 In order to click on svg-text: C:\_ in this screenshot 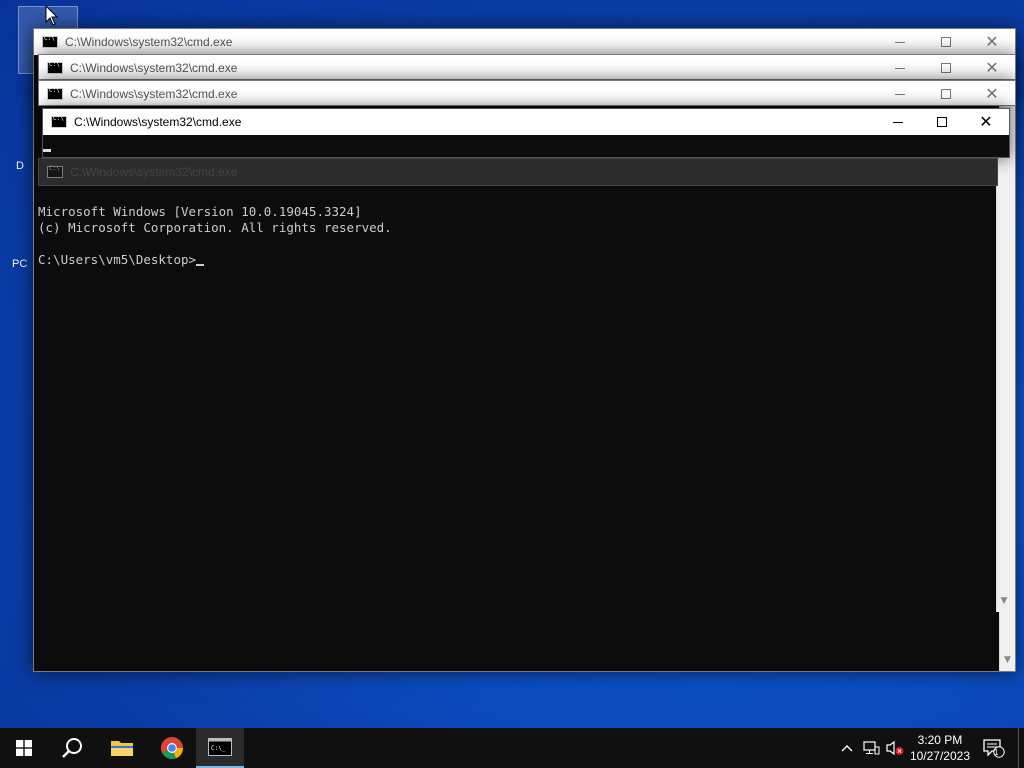, I will do `click(218, 748)`.